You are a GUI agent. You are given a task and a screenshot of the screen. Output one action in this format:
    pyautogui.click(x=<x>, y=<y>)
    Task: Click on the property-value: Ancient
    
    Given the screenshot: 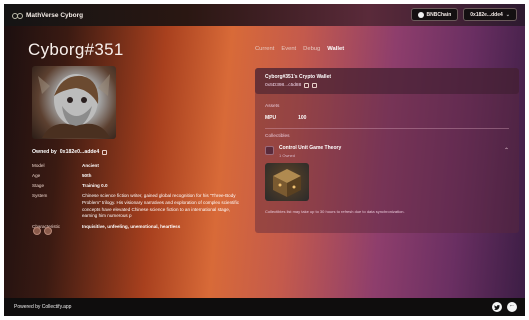 What is the action you would take?
    pyautogui.click(x=90, y=165)
    